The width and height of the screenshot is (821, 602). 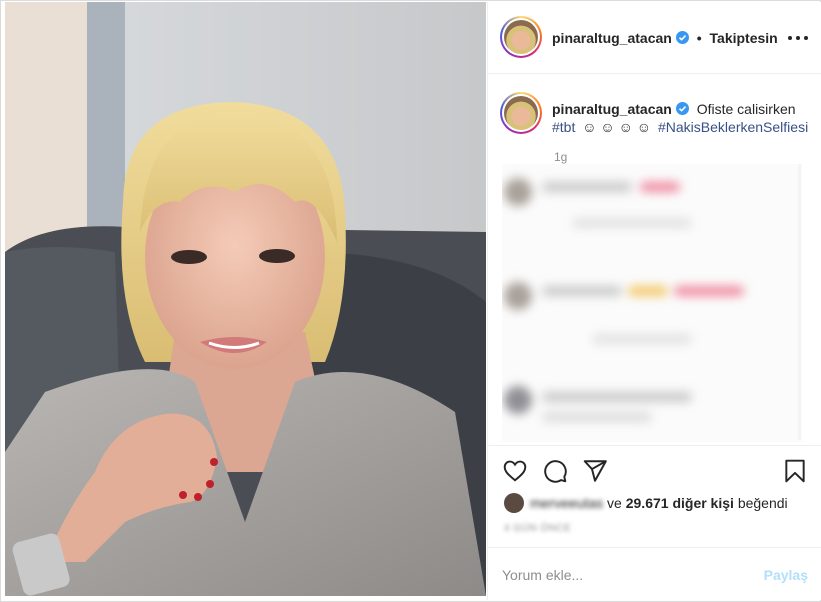 What do you see at coordinates (617, 127) in the screenshot?
I see `caption-emojis: ☺ ☺ ☺ ☺` at bounding box center [617, 127].